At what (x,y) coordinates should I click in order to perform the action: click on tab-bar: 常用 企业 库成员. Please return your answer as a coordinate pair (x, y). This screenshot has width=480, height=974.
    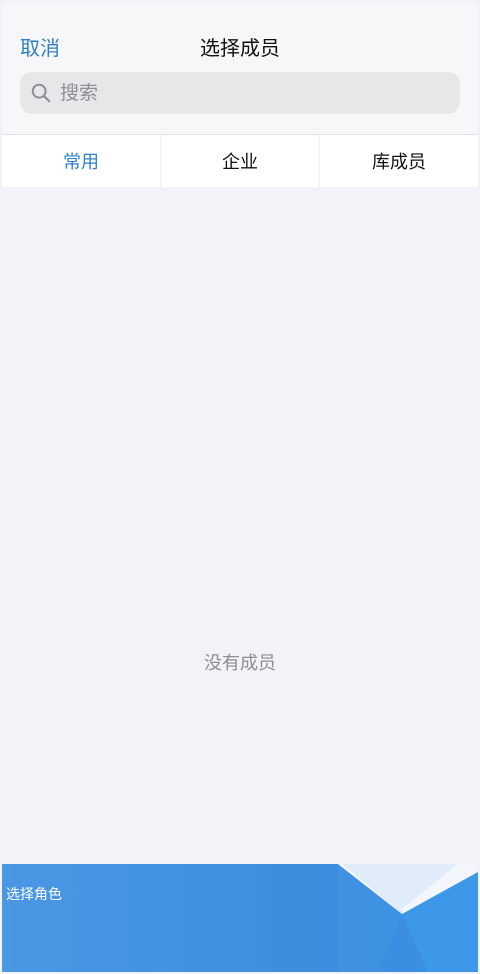
    Looking at the image, I should click on (240, 161).